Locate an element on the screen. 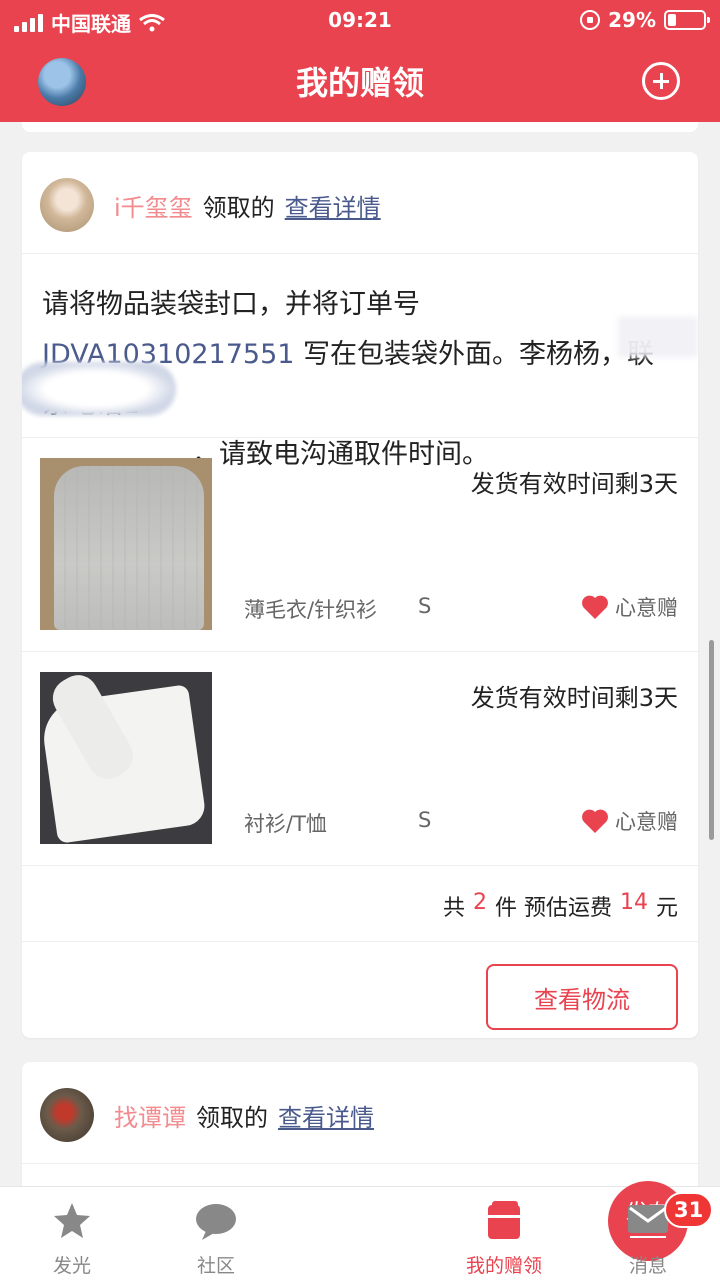  currency: 元 is located at coordinates (666, 908).